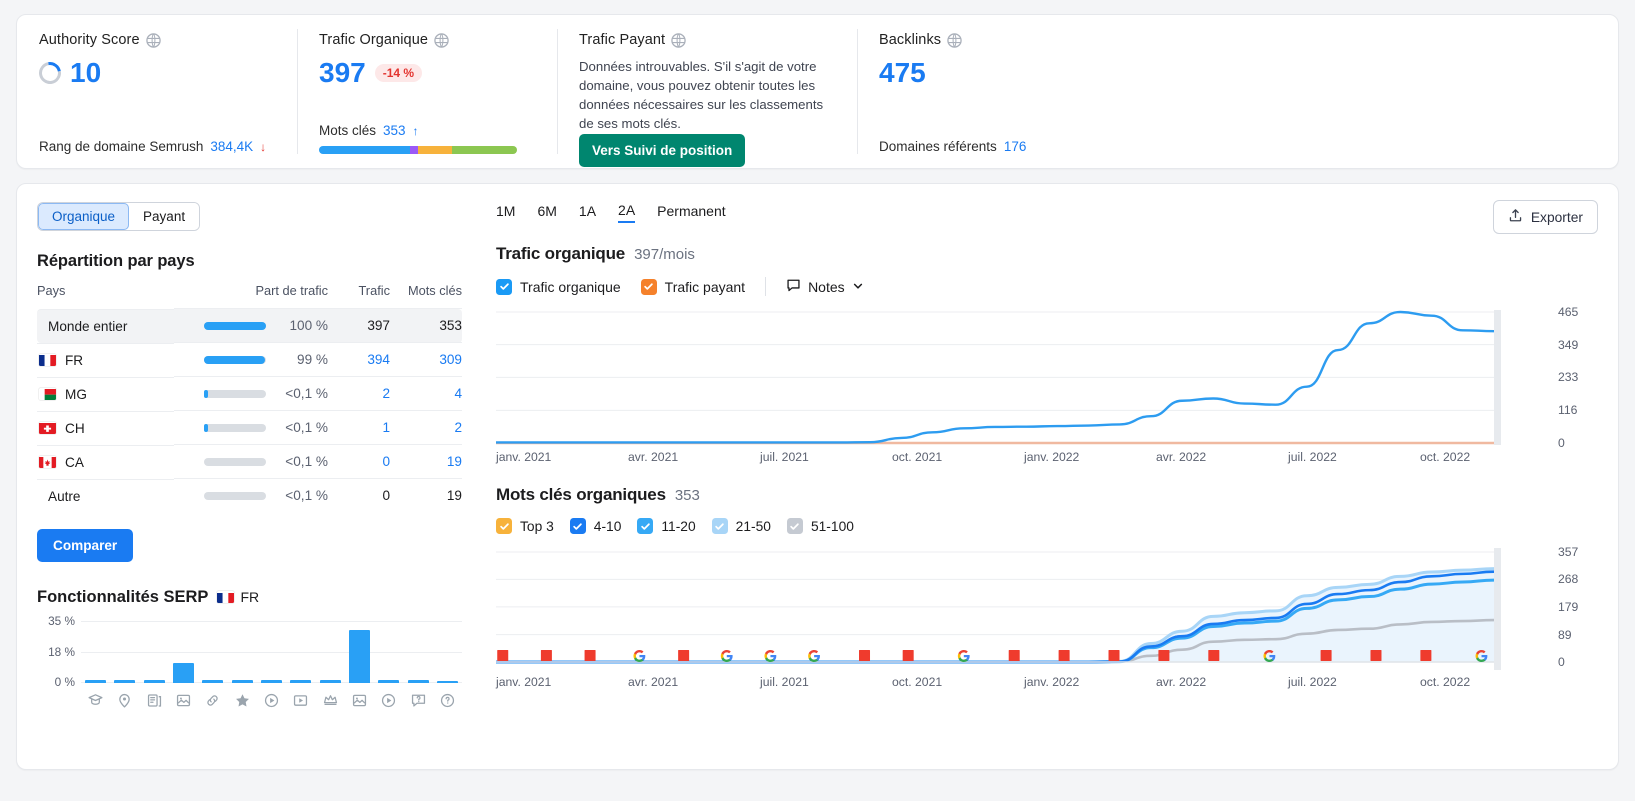 This screenshot has height=801, width=1635. I want to click on legend-21-50: 21-50, so click(741, 526).